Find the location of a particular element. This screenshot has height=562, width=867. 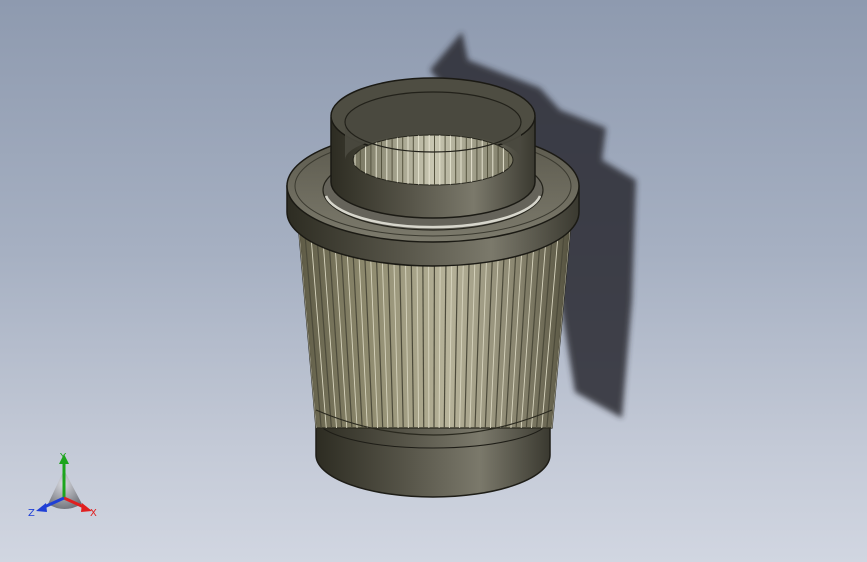

outlet-neck is located at coordinates (433, 148).